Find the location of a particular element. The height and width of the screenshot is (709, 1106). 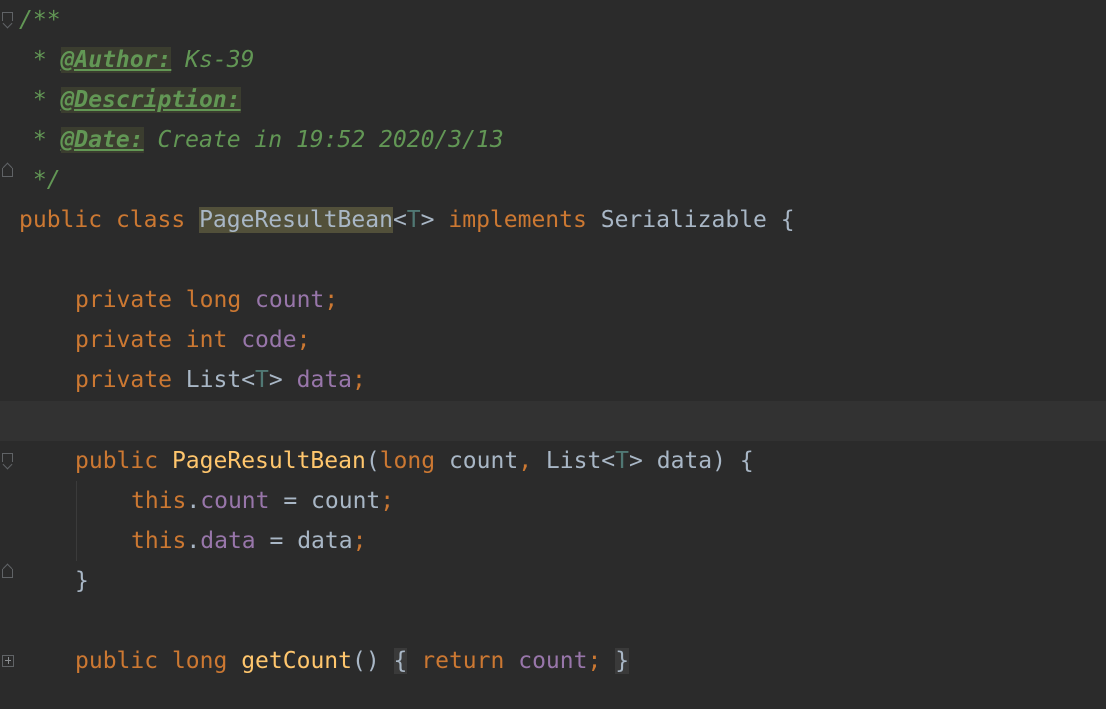

doc-date-line: * @Date: Create in 19:52 2020/3/13 is located at coordinates (261, 140).